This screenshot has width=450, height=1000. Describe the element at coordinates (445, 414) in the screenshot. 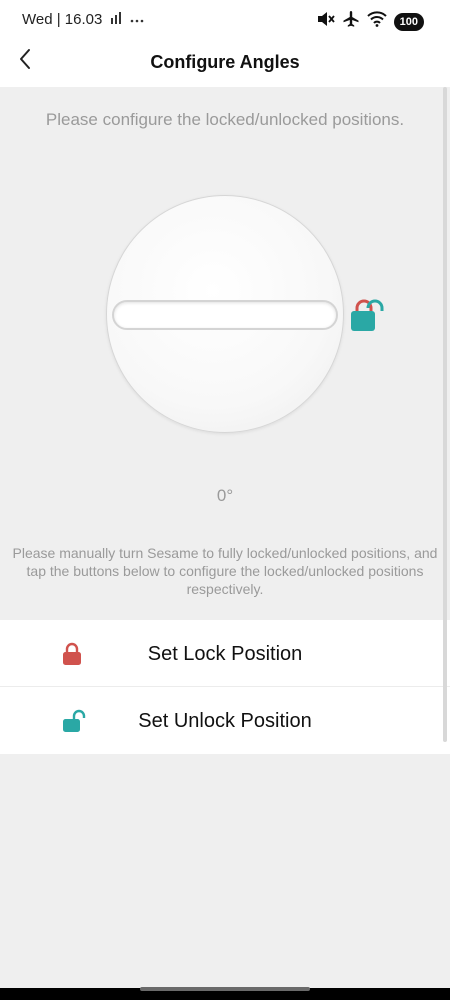

I see `scrollbar` at that location.